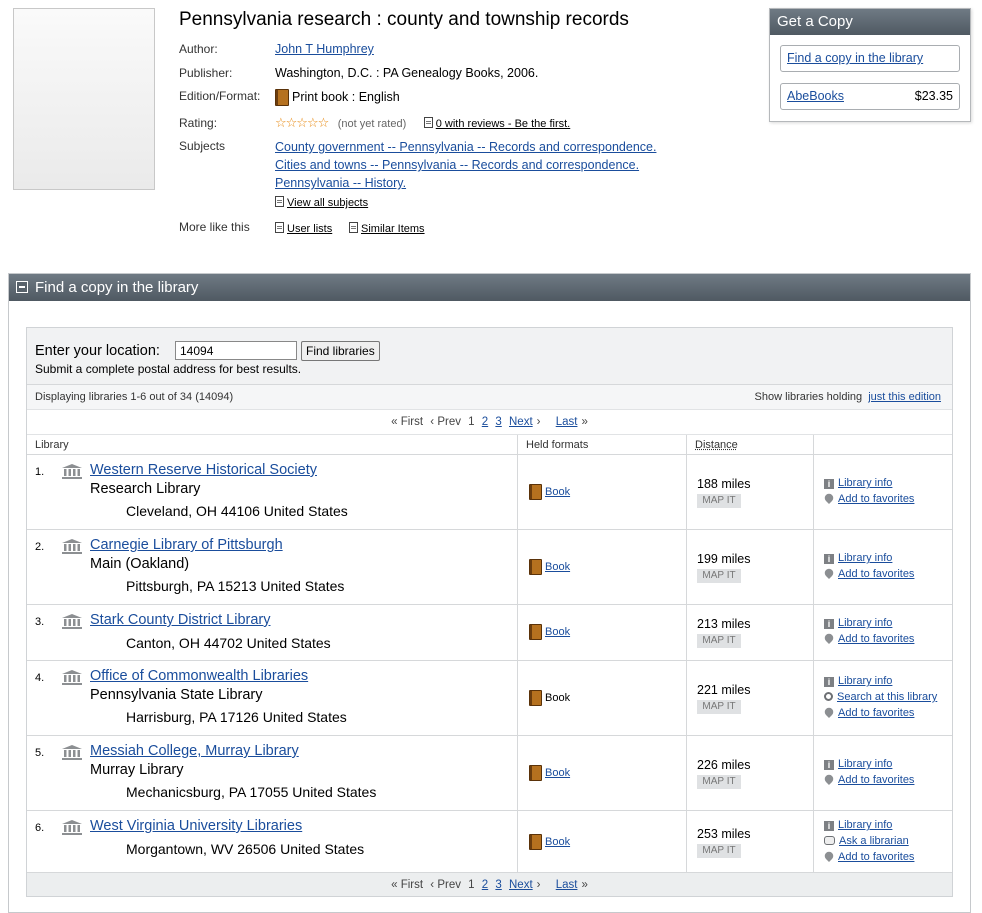  What do you see at coordinates (904, 397) in the screenshot?
I see `just-this-edition-link: just this edition` at bounding box center [904, 397].